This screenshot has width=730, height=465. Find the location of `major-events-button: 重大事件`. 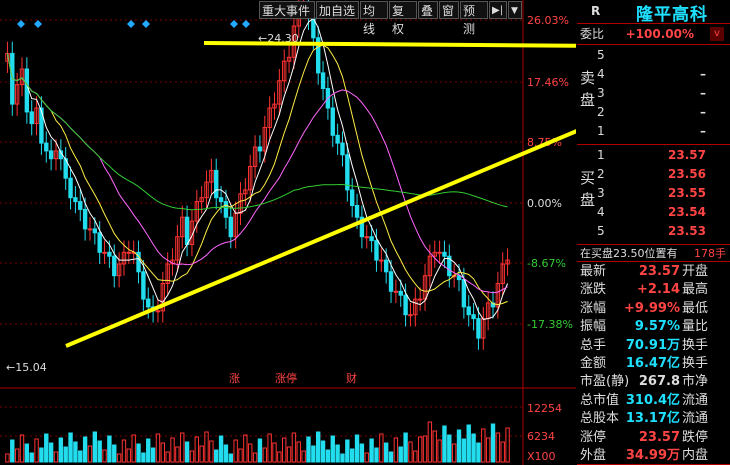

major-events-button: 重大事件 is located at coordinates (287, 10).